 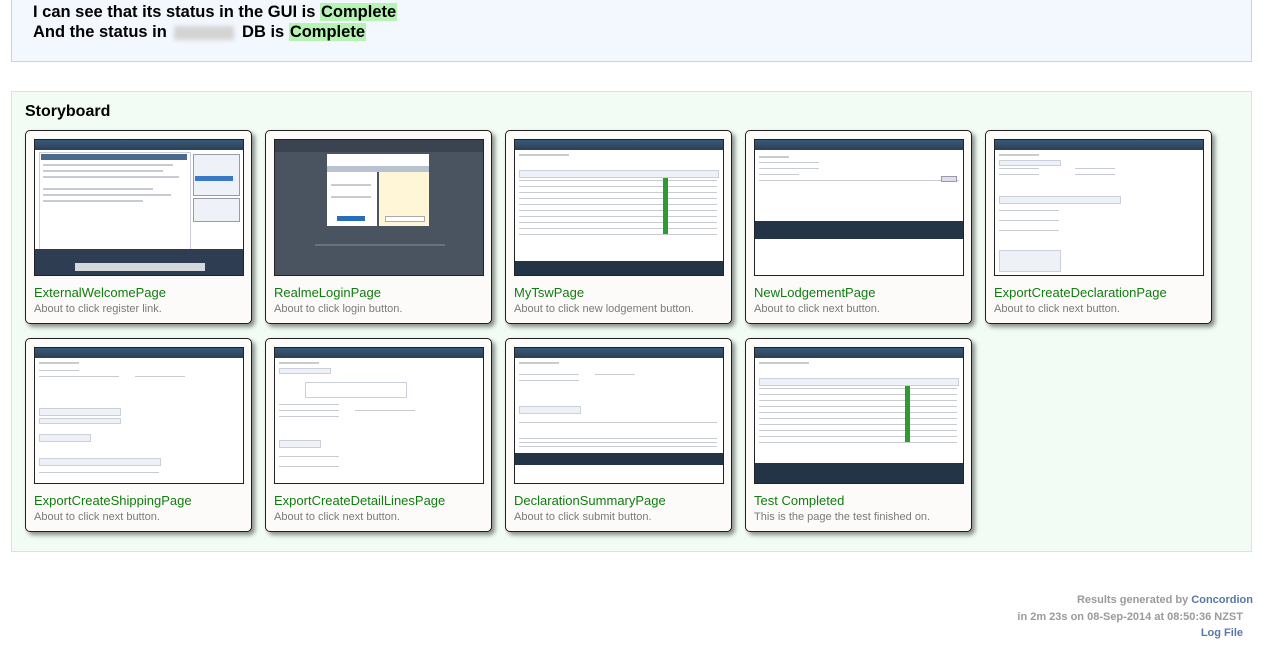 I want to click on log-file-link: Log File, so click(x=1222, y=633).